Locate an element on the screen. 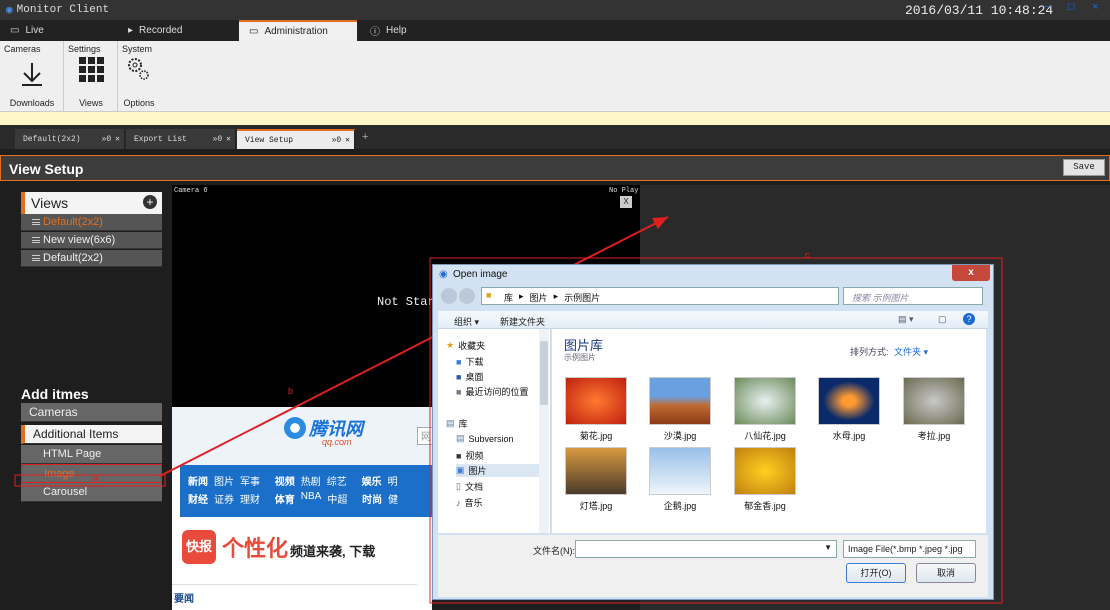  recent-icon: ■ is located at coordinates (459, 391).